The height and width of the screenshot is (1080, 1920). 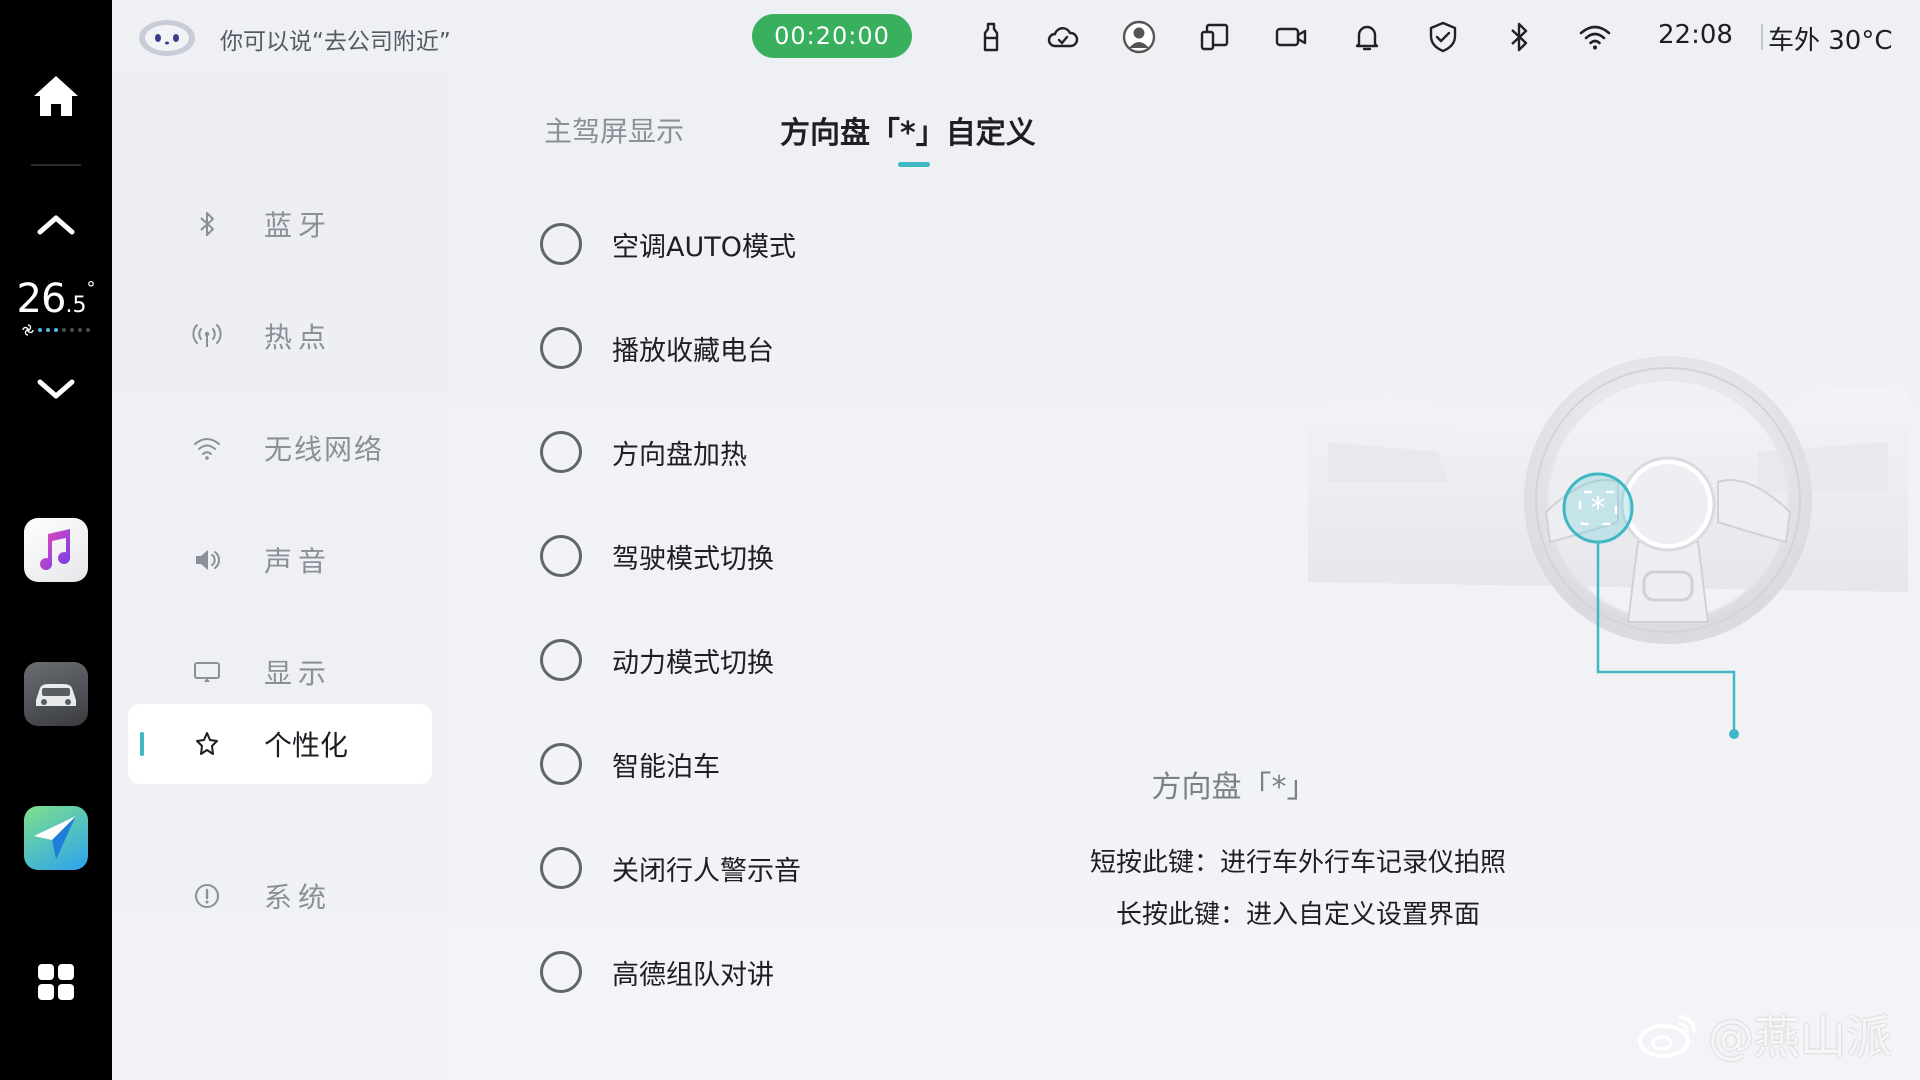 What do you see at coordinates (790, 348) in the screenshot?
I see `option-item: 播放收藏电台` at bounding box center [790, 348].